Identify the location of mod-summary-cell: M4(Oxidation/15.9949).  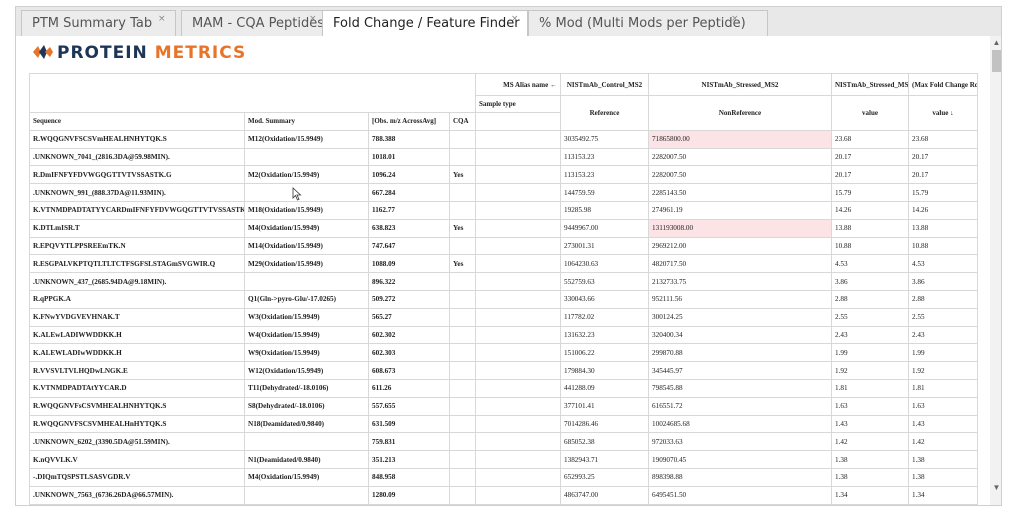
(306, 228).